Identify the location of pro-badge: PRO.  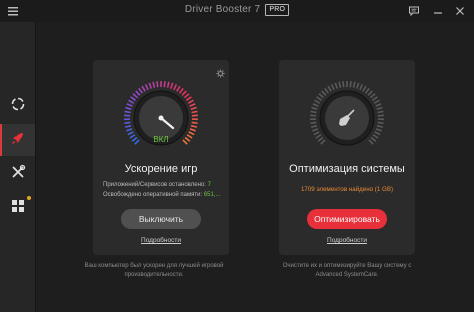
(277, 10).